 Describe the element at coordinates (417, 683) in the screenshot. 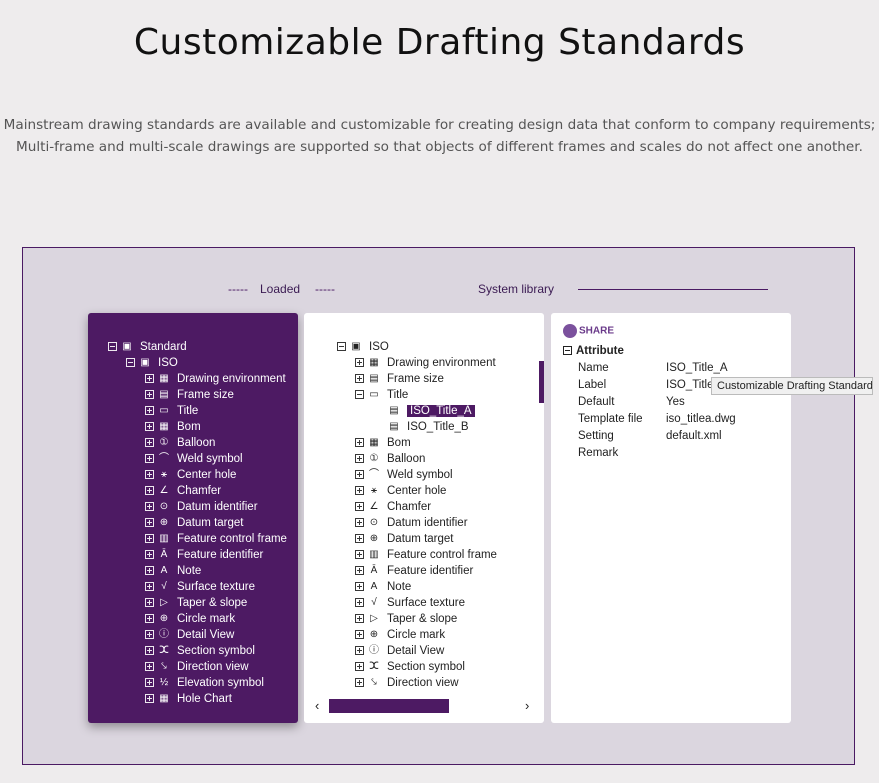

I see `tree-item-direction-view: ⤥ Direction view` at that location.